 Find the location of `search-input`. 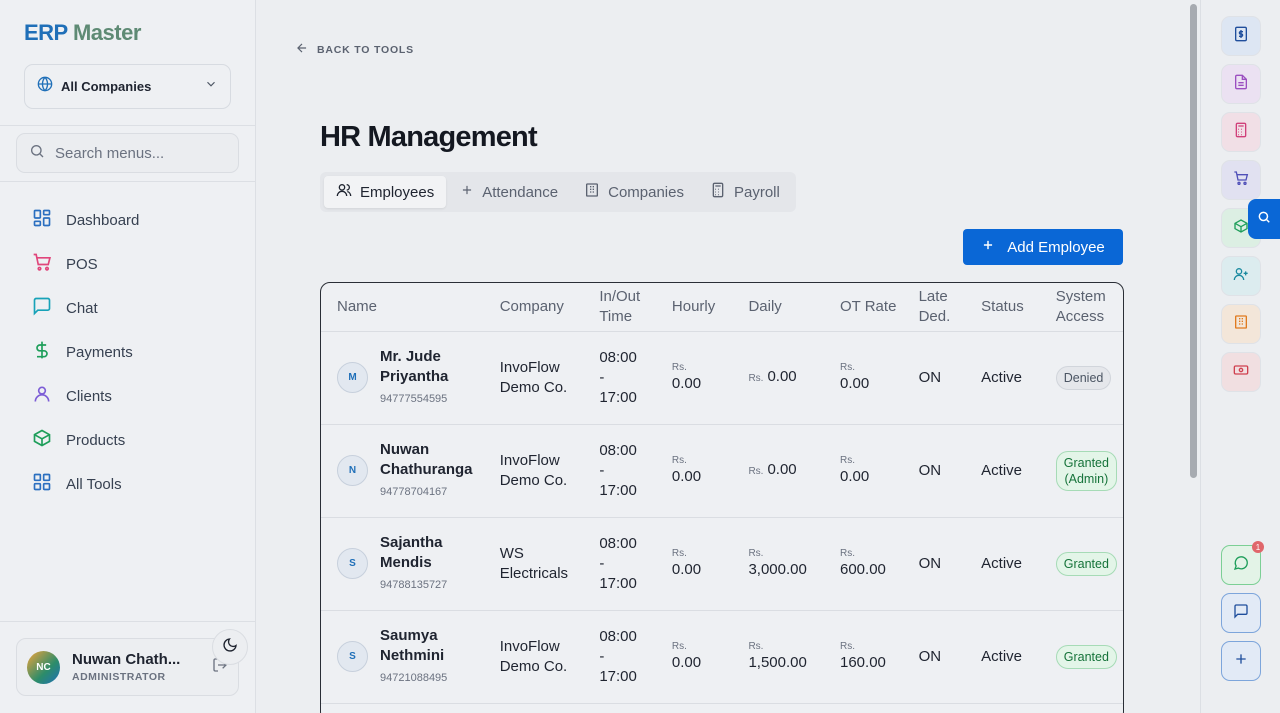

search-input is located at coordinates (140, 153).